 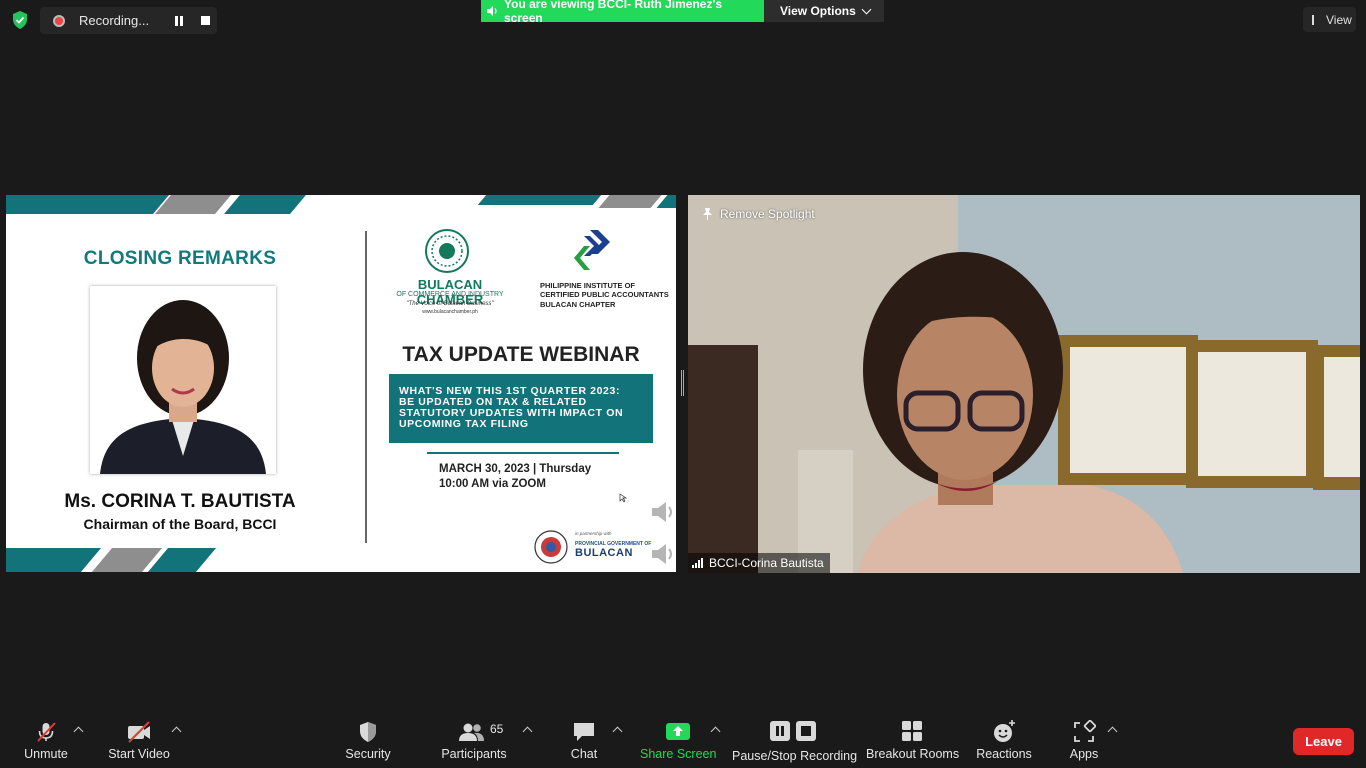 I want to click on participants-options-caret, so click(x=527, y=731).